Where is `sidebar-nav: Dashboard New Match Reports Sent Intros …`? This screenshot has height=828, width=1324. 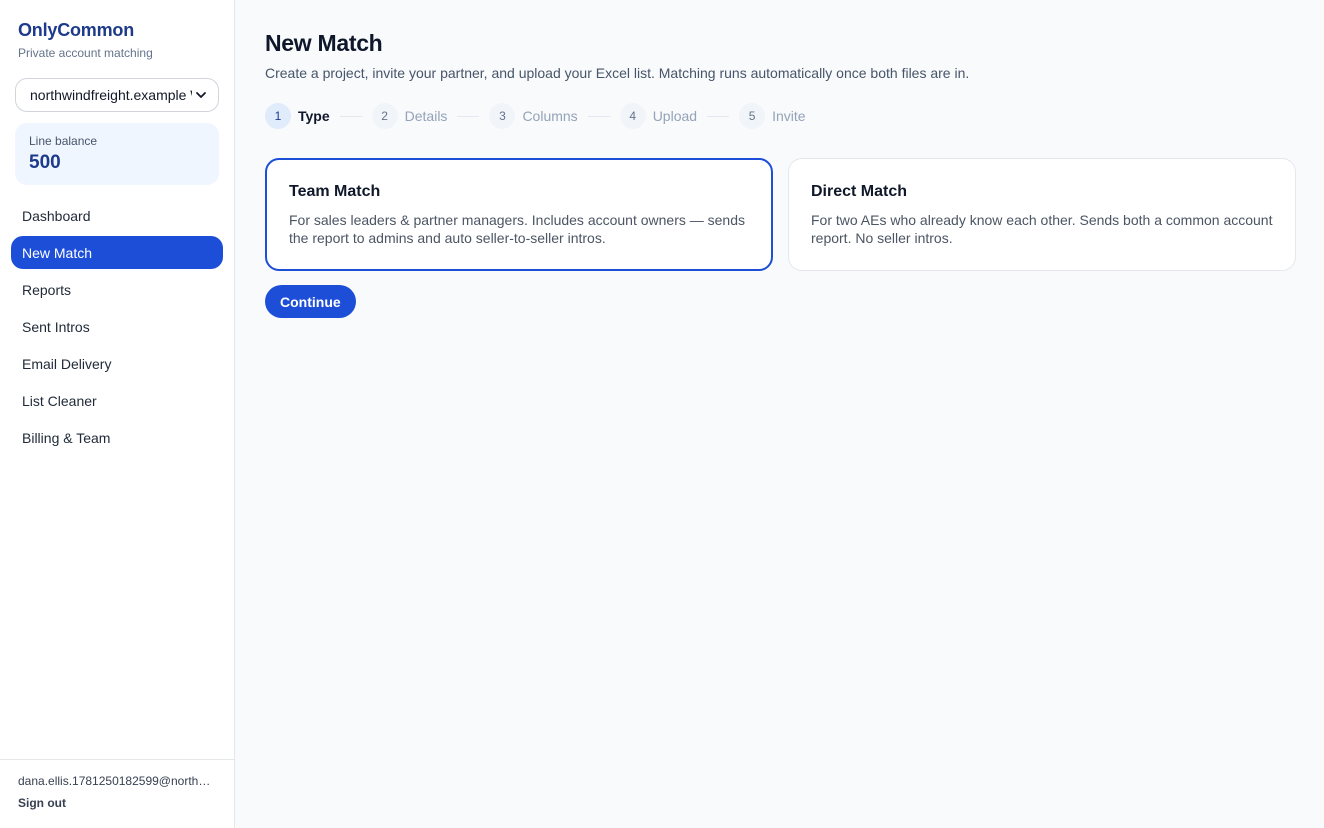 sidebar-nav: Dashboard New Match Reports Sent Intros … is located at coordinates (117, 328).